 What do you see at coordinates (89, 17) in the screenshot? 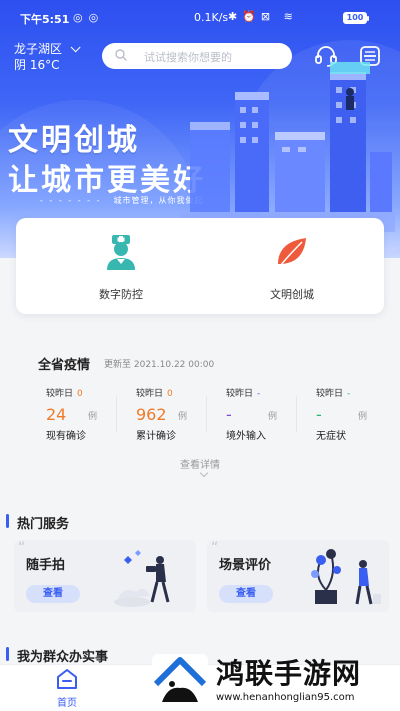
I see `notification-icons: ◎◎` at bounding box center [89, 17].